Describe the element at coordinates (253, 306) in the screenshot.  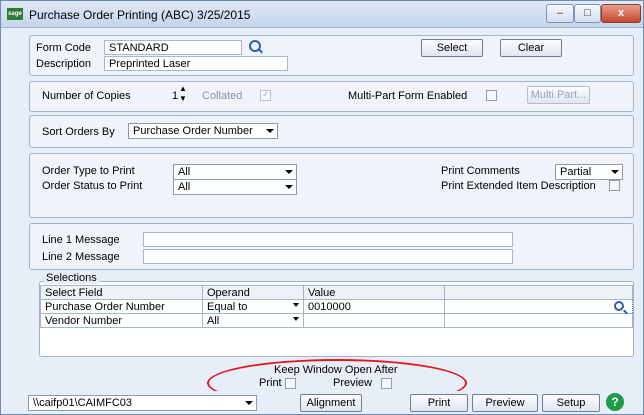
I see `operand-cell: Equal to` at that location.